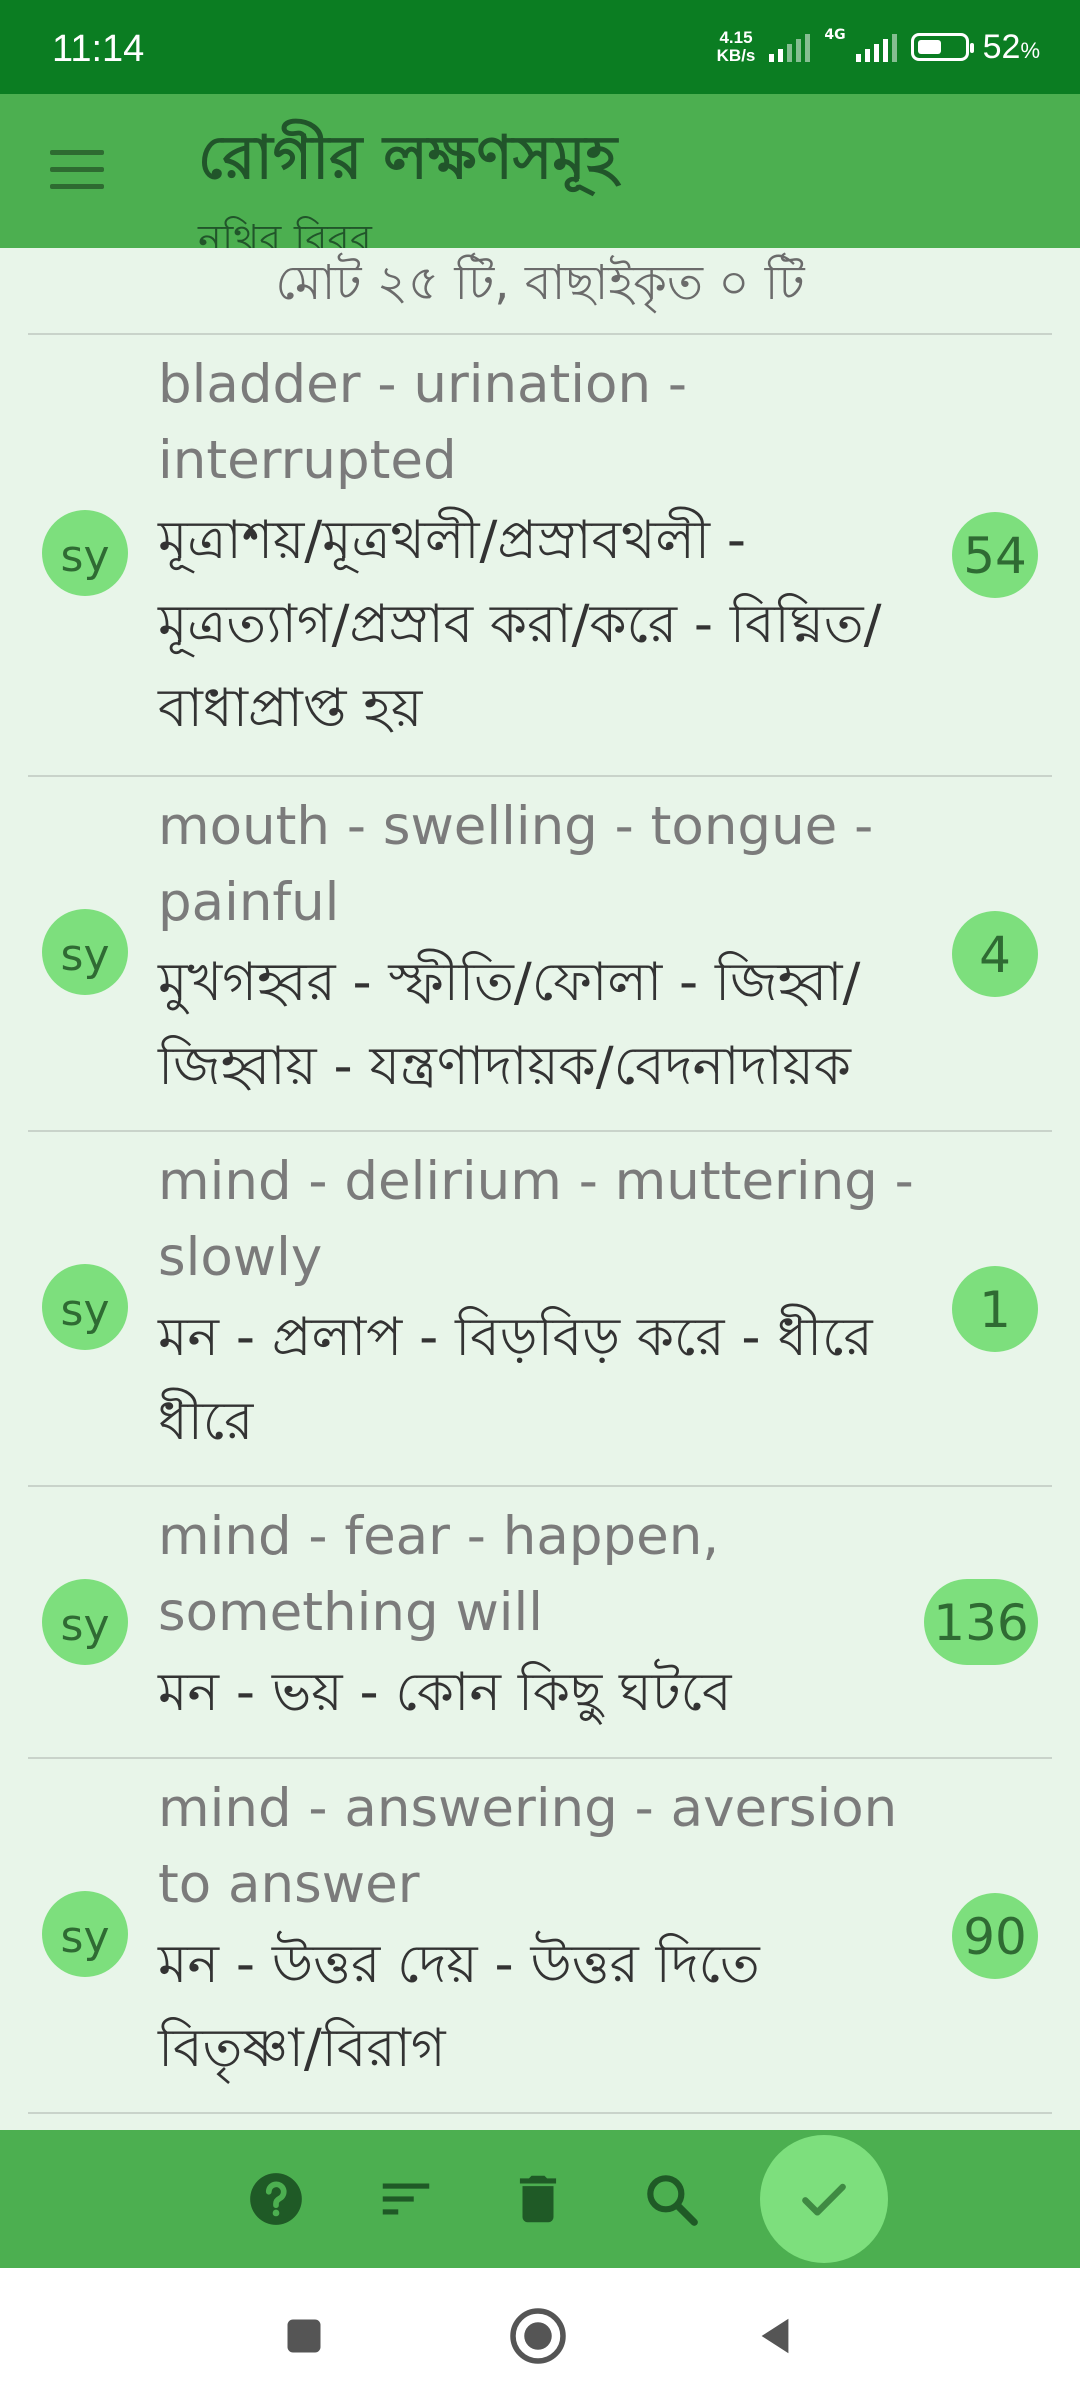 The height and width of the screenshot is (2400, 1080). Describe the element at coordinates (1011, 46) in the screenshot. I see `battery-percent: 52%` at that location.